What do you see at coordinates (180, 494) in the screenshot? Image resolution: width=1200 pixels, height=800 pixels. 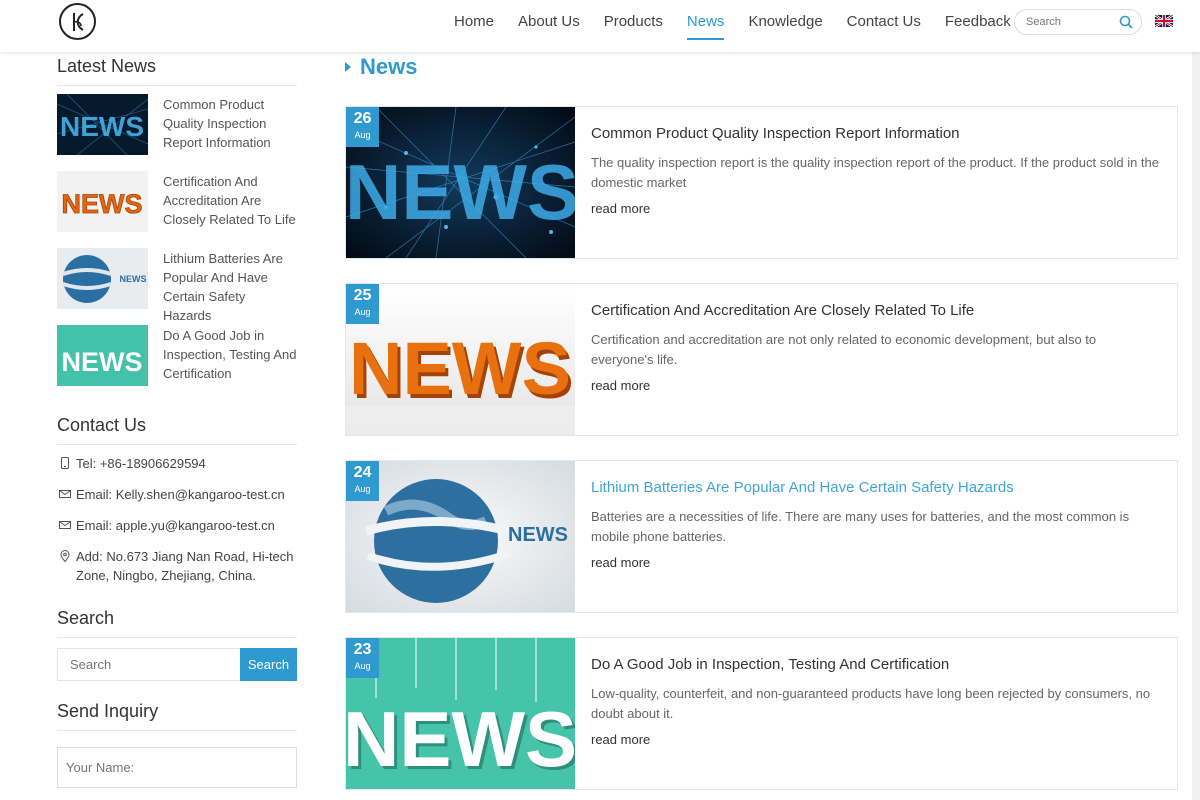 I see `contact-email-text: Email: Kelly.shen@kangaroo-test.cn` at bounding box center [180, 494].